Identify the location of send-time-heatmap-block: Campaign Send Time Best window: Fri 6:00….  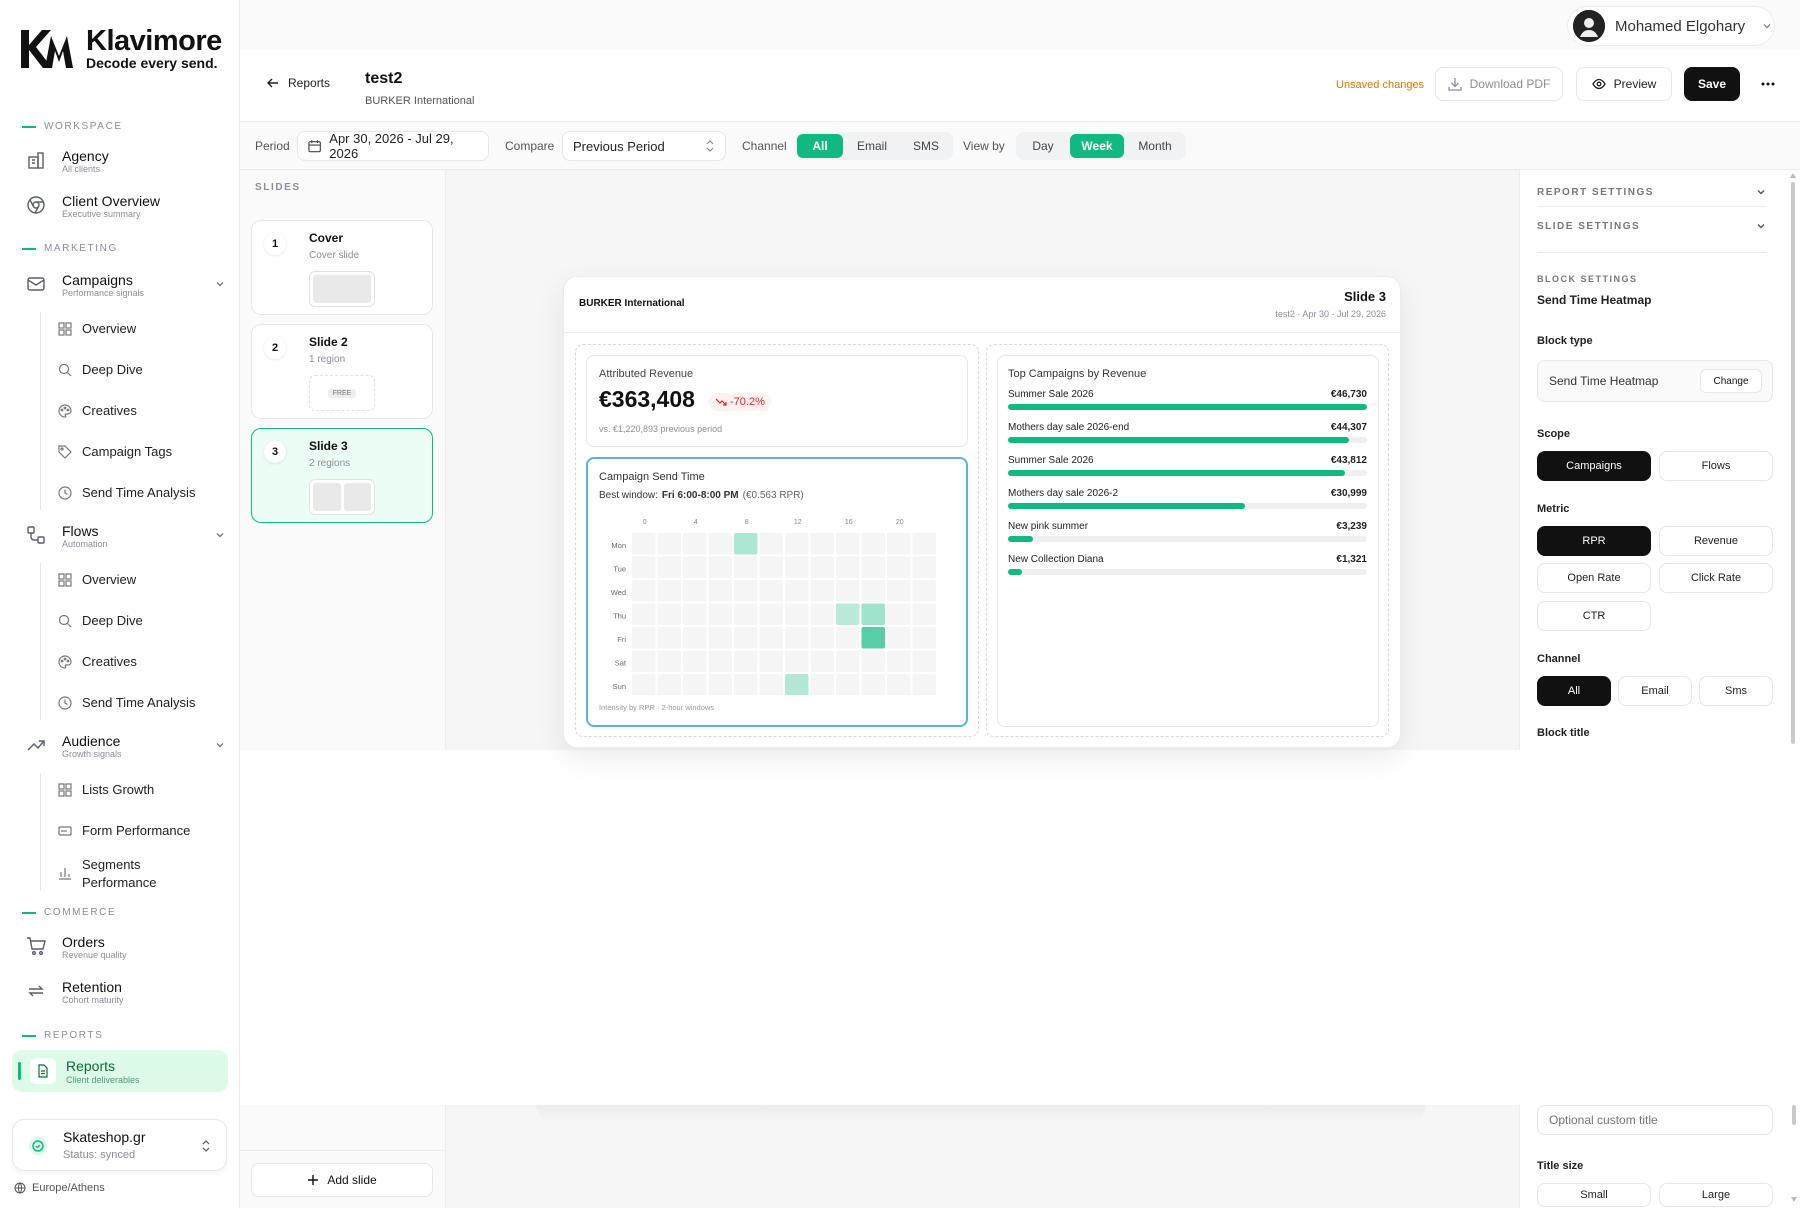
(777, 592).